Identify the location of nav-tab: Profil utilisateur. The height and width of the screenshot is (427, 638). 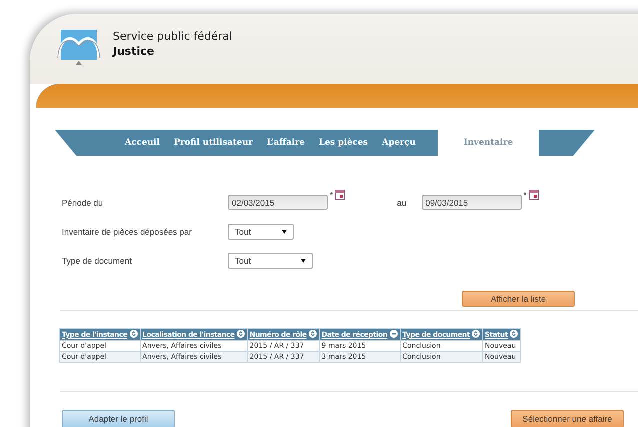
(213, 143).